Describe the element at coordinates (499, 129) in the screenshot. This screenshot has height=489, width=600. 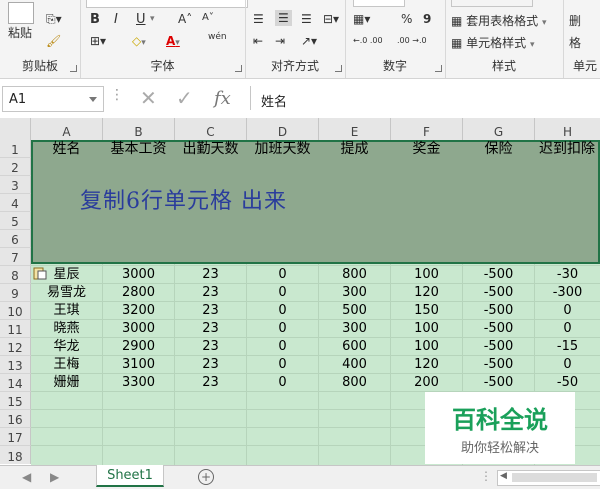
I see `column-header-g: G` at that location.